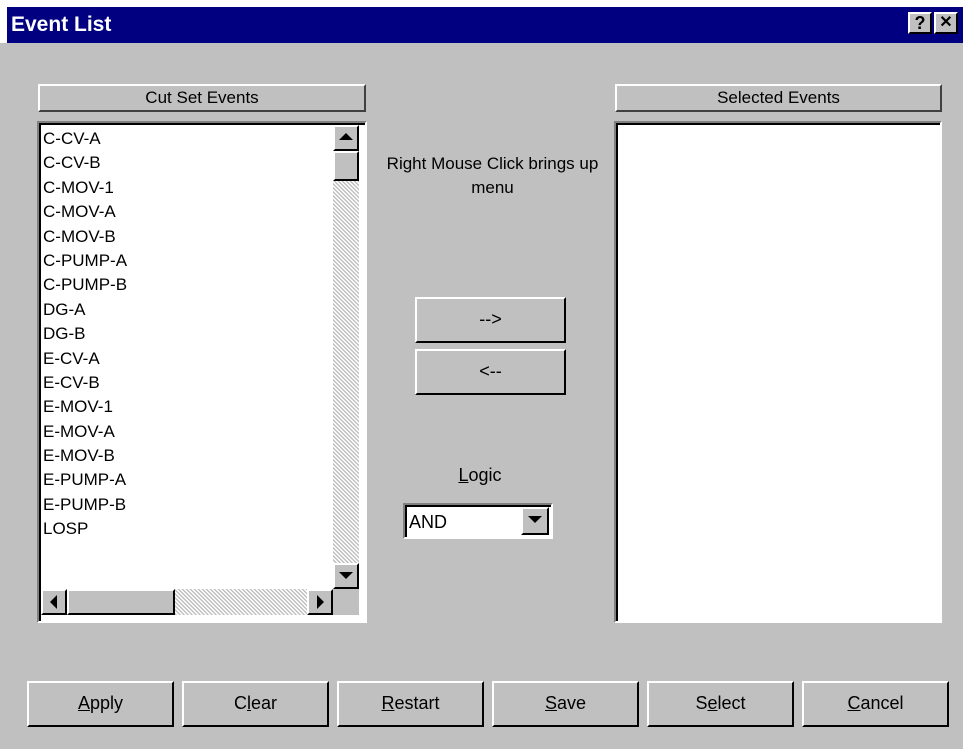 The image size is (963, 749). I want to click on scroll-right-button, so click(320, 602).